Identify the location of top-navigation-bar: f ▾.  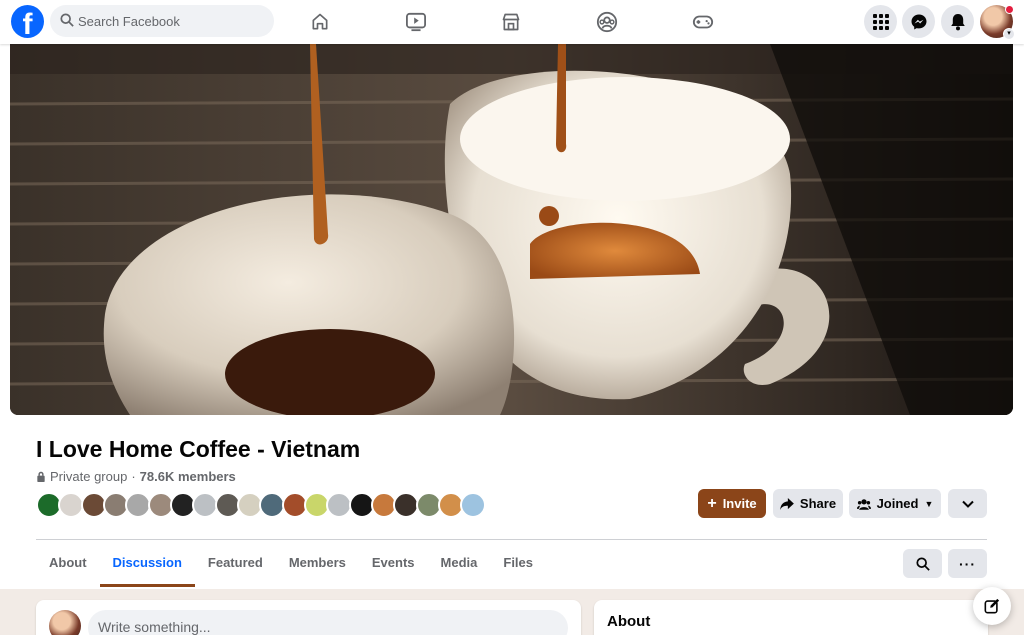
(512, 22).